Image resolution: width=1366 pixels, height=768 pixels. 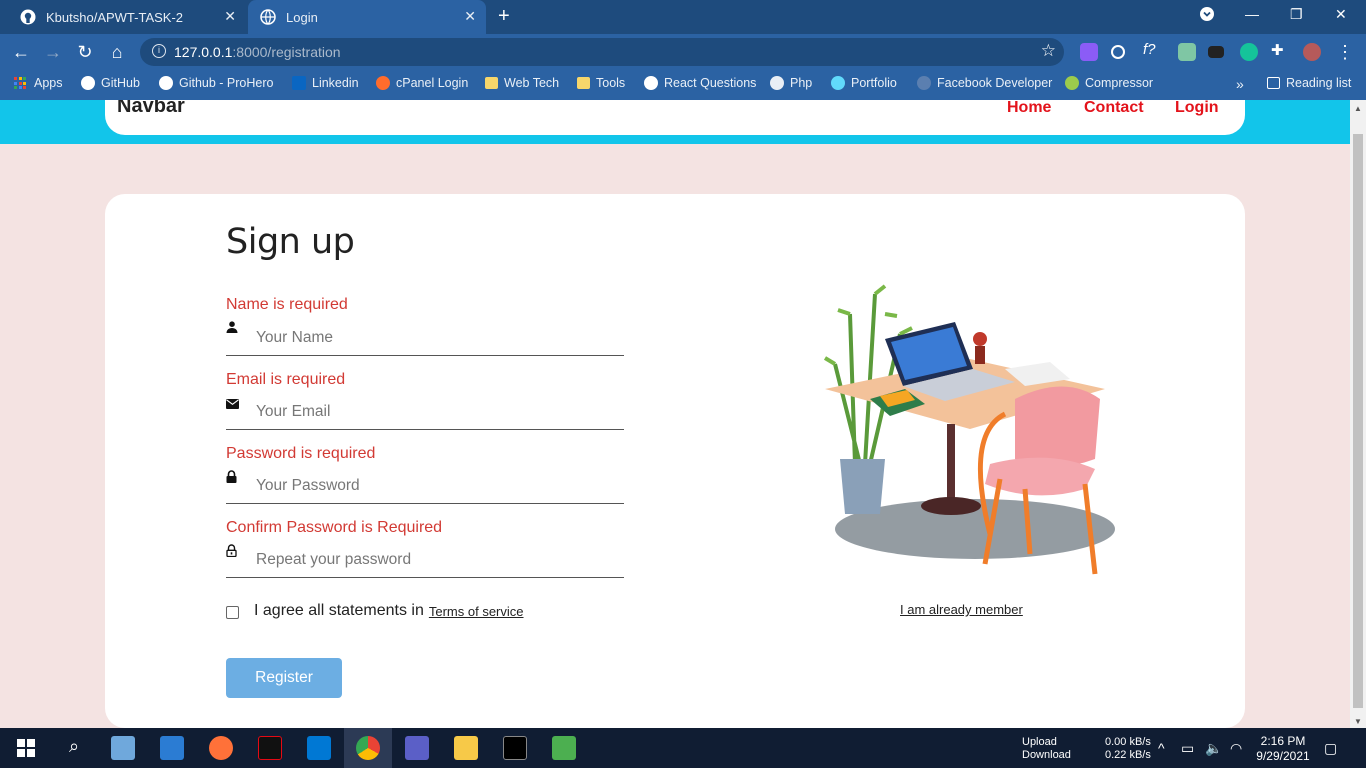 What do you see at coordinates (302, 17) in the screenshot?
I see `tab-title: Login` at bounding box center [302, 17].